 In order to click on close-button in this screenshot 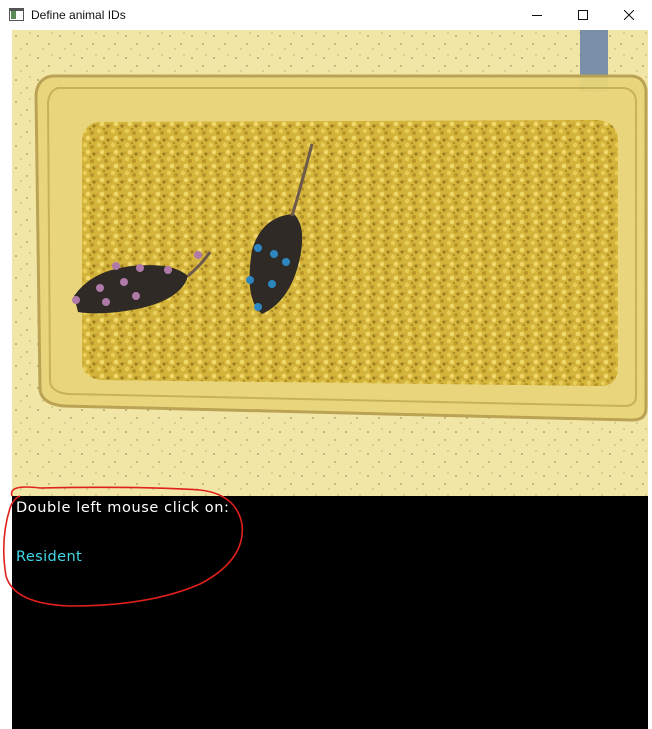, I will do `click(629, 15)`.